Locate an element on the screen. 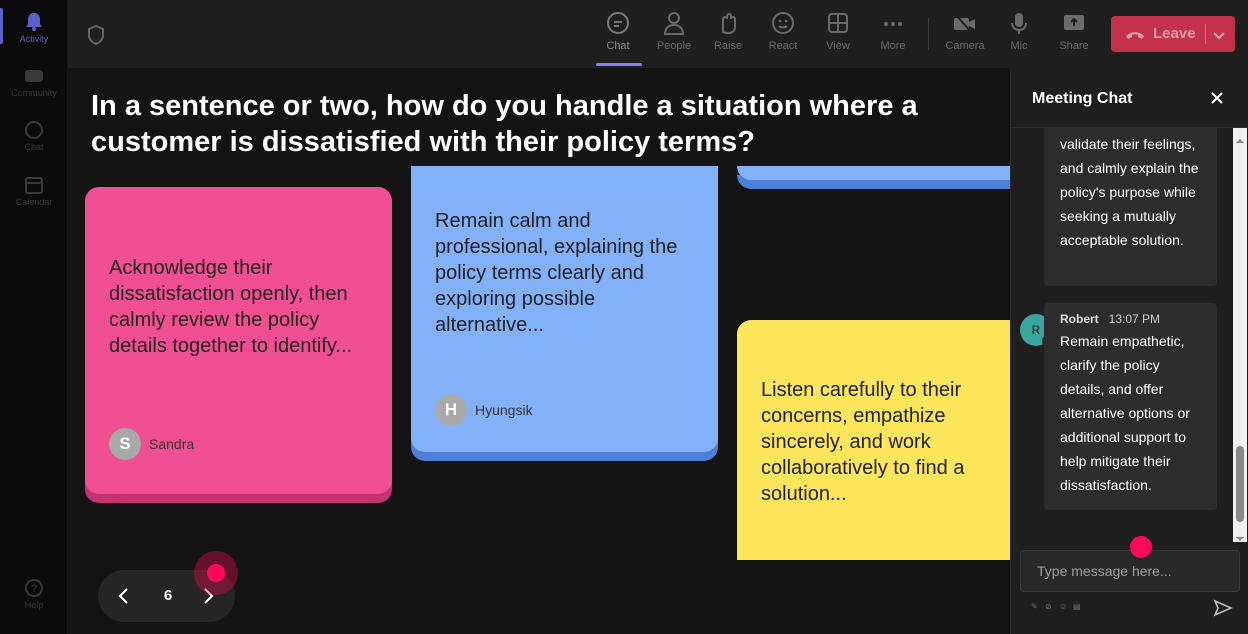 Image resolution: width=1248 pixels, height=634 pixels. help-icon: ? is located at coordinates (34, 588).